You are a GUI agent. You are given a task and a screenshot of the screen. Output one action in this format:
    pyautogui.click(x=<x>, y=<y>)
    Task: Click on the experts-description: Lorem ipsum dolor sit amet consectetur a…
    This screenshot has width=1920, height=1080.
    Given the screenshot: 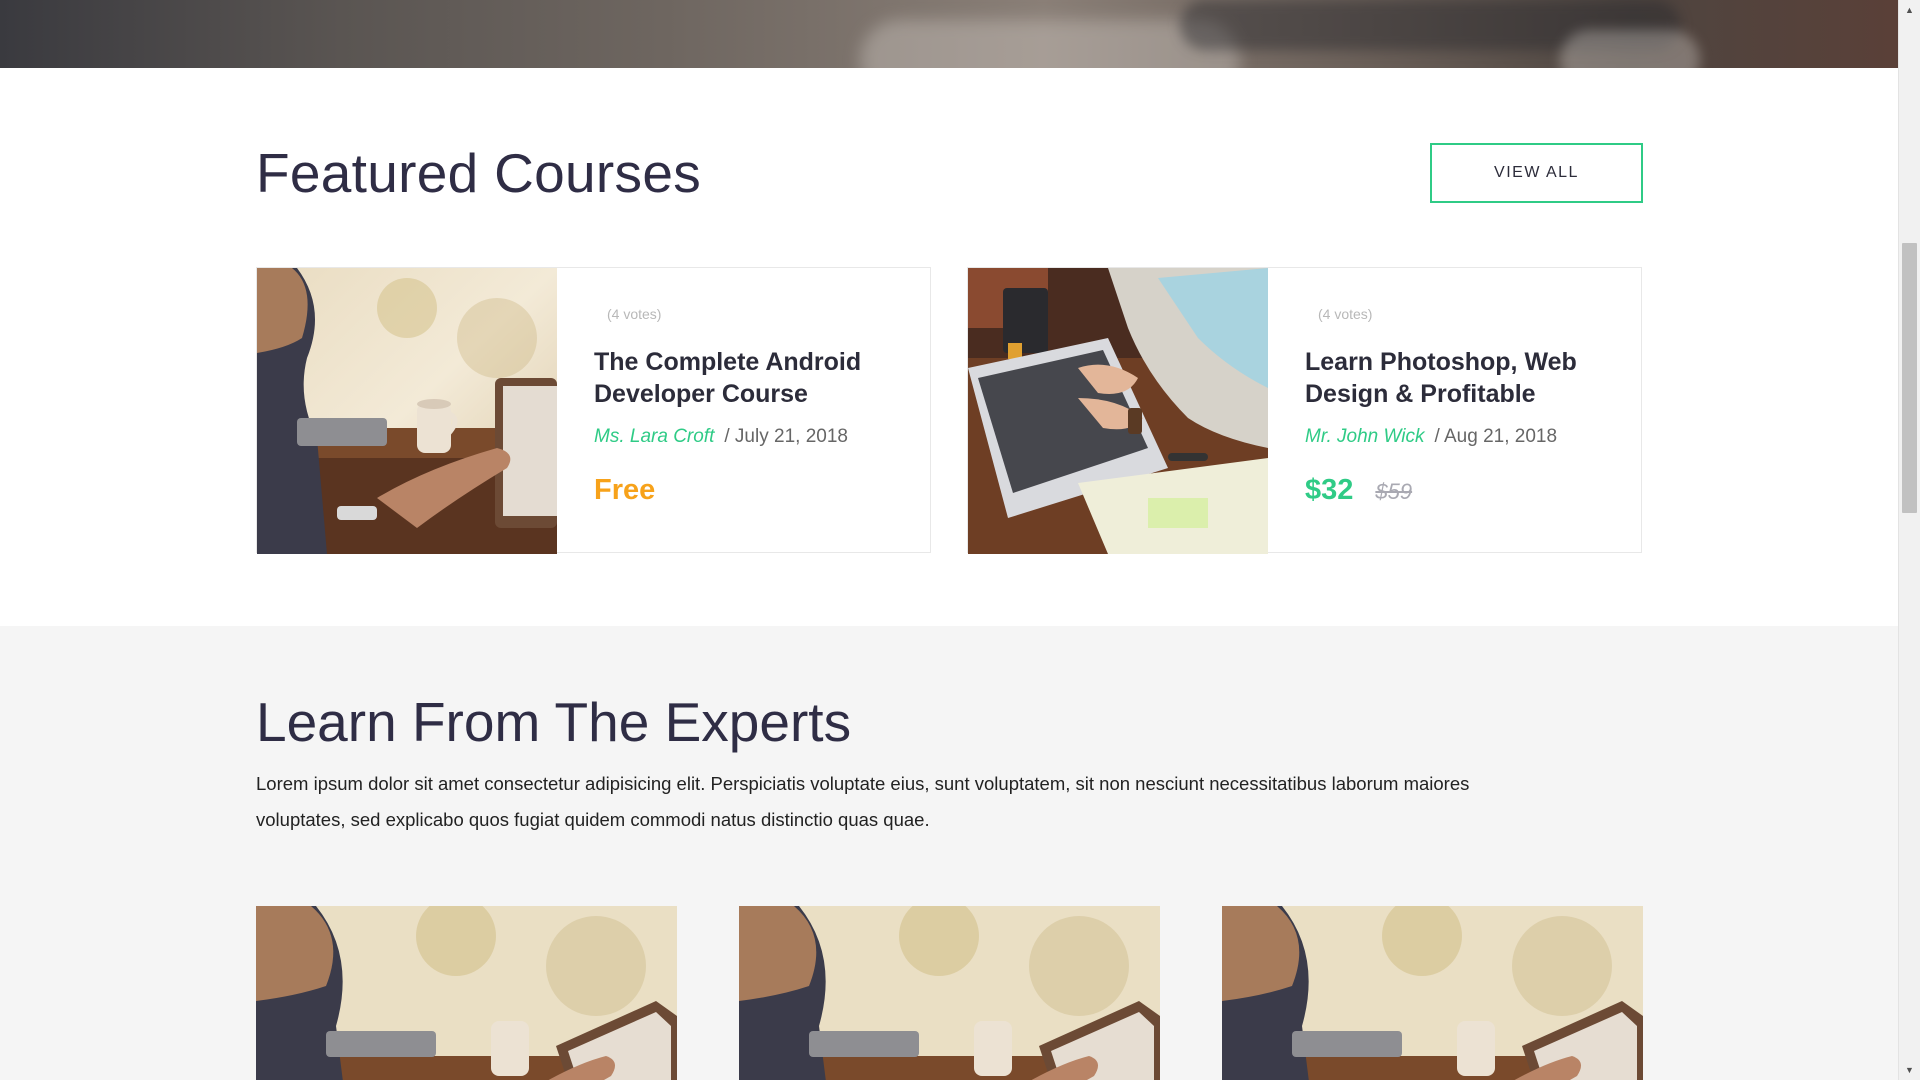 What is the action you would take?
    pyautogui.click(x=863, y=801)
    